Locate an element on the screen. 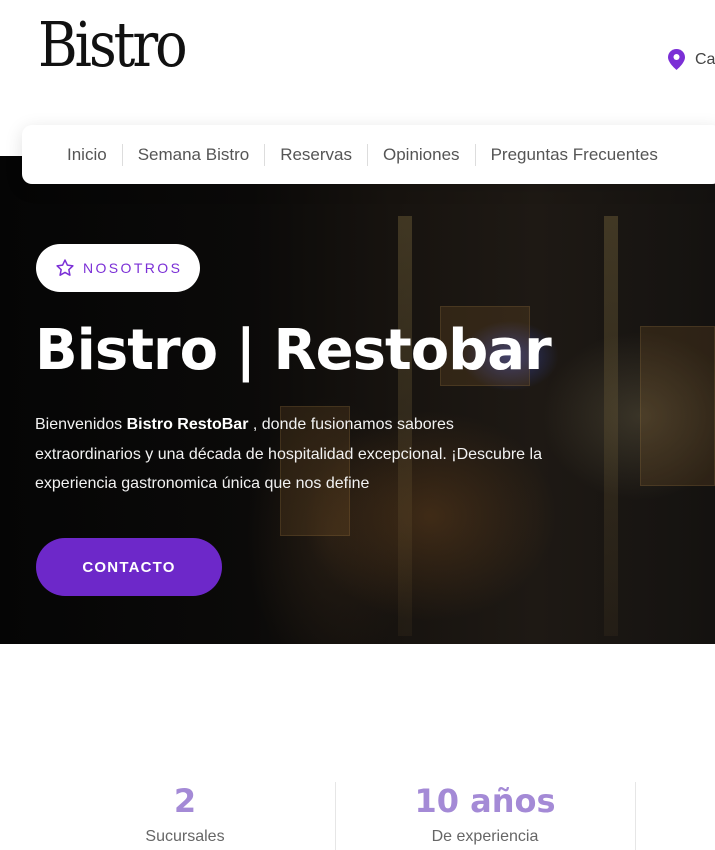  stat-label: De experiencia is located at coordinates (485, 836).